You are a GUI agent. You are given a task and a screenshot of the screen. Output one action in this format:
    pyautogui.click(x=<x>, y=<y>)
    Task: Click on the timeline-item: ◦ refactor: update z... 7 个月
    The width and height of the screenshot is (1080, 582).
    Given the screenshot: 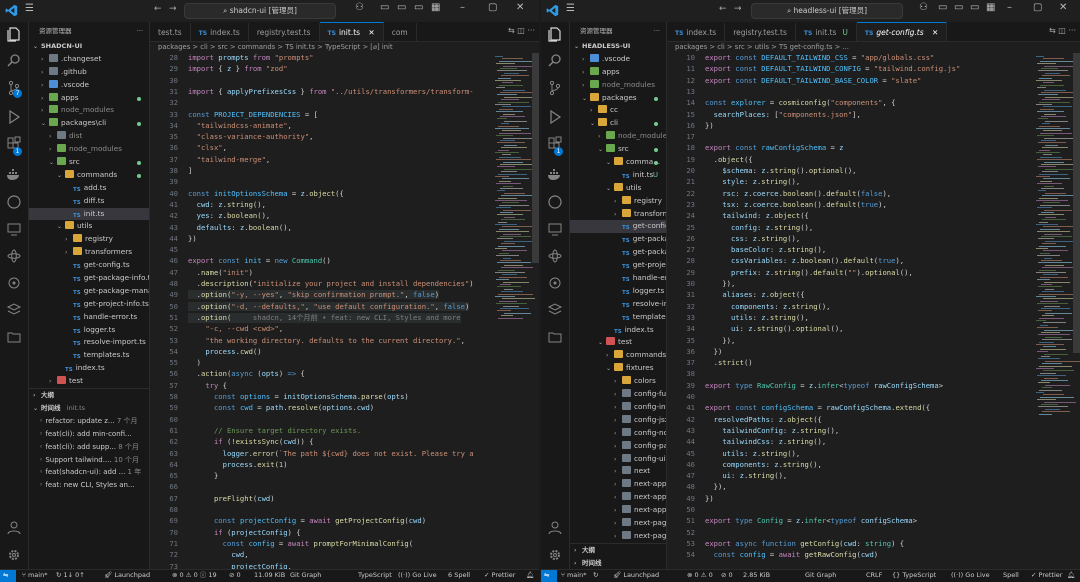 What is the action you would take?
    pyautogui.click(x=89, y=421)
    